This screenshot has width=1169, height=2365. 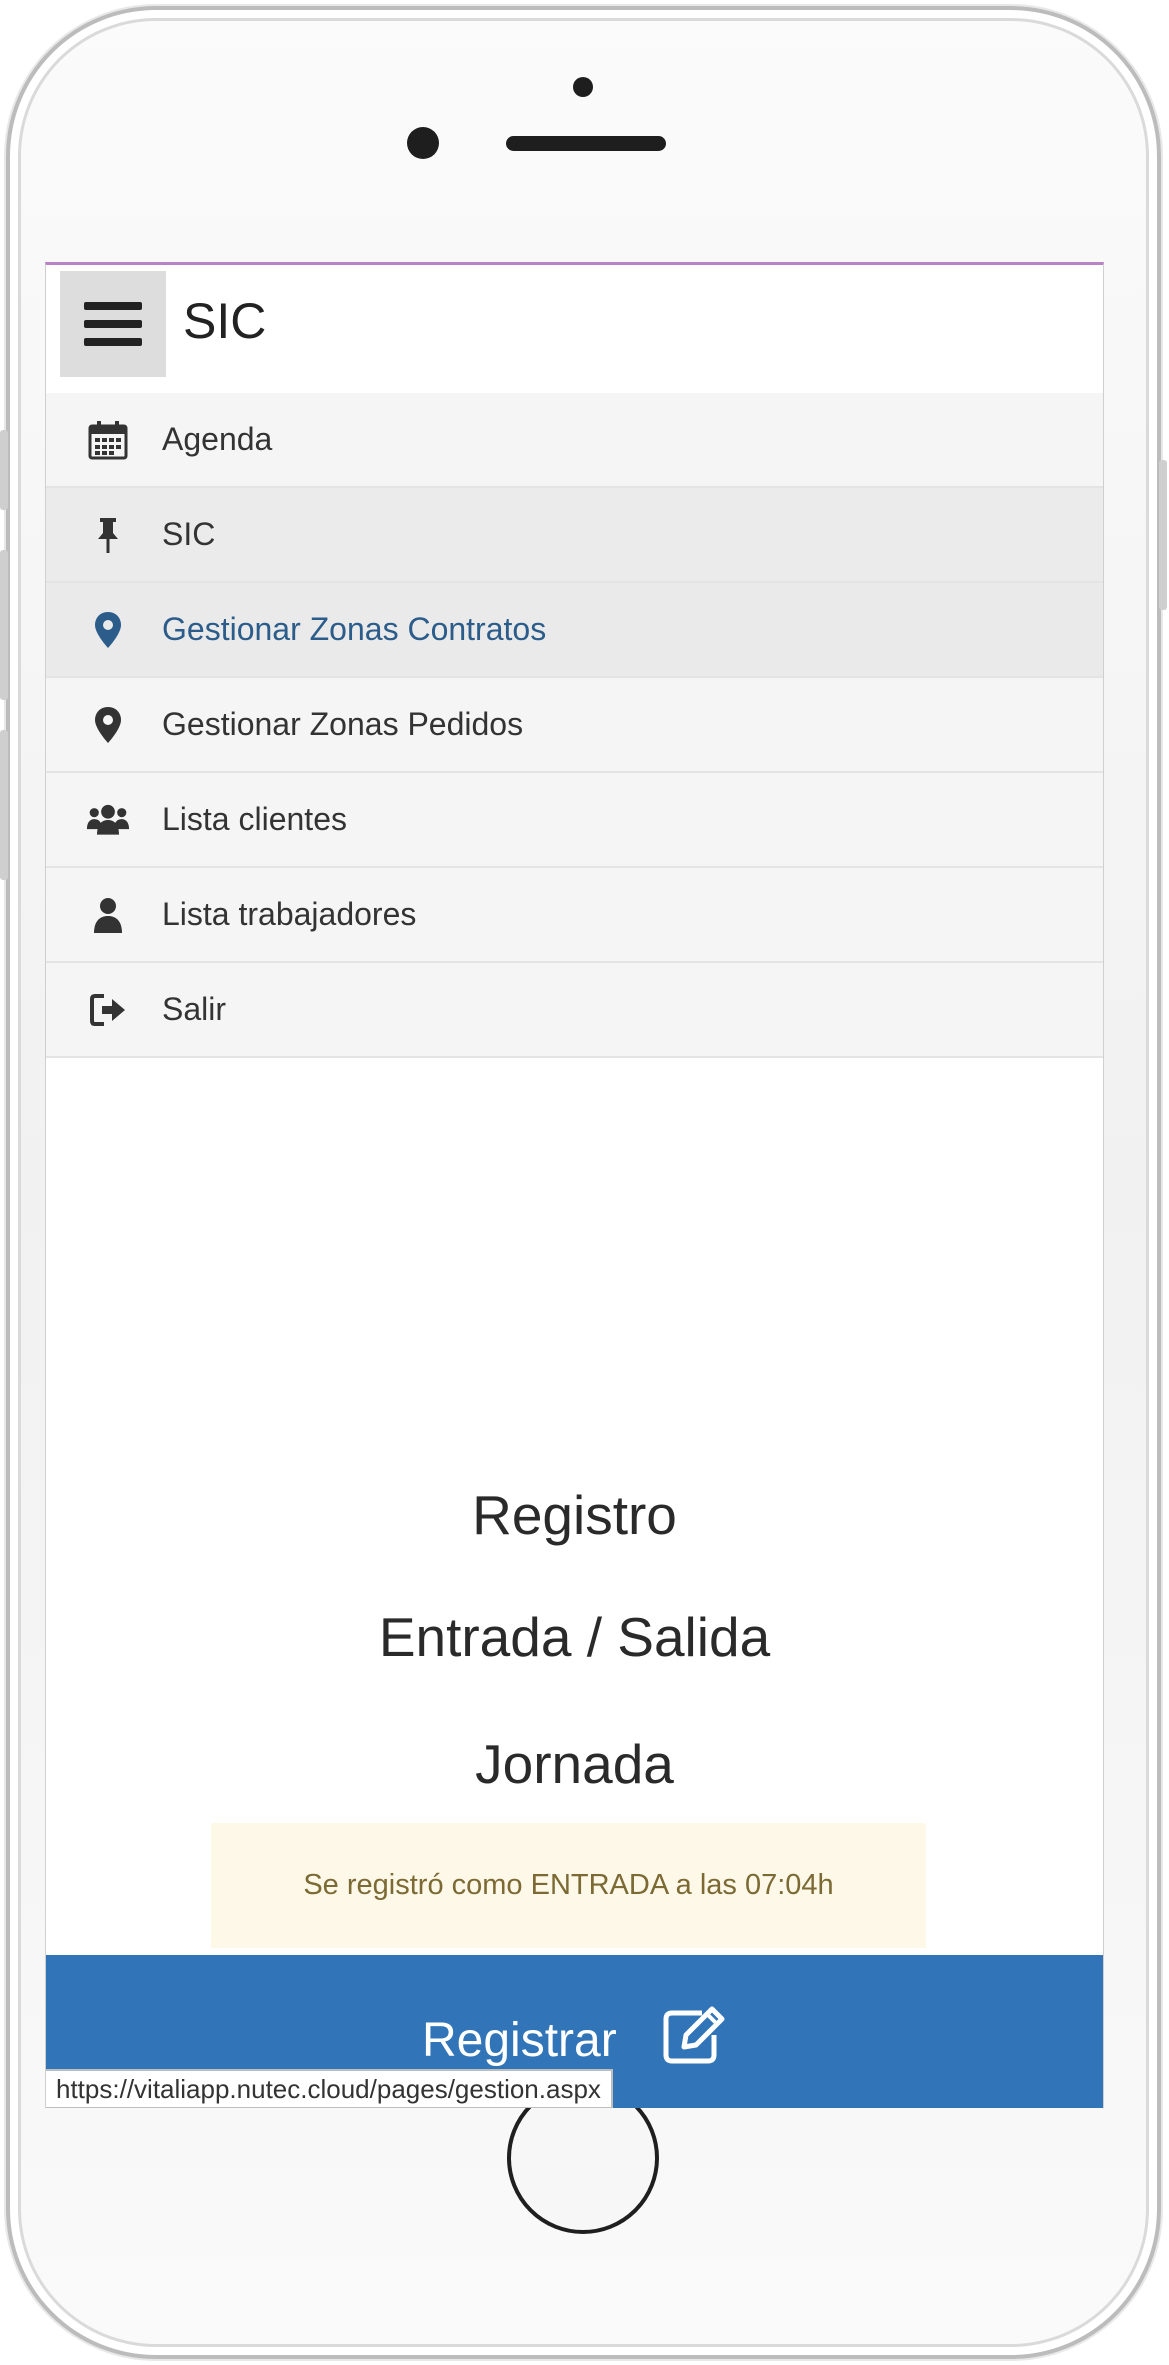 What do you see at coordinates (568, 1885) in the screenshot?
I see `registration-notice: Se registró como ENTRADA a las 07:04h` at bounding box center [568, 1885].